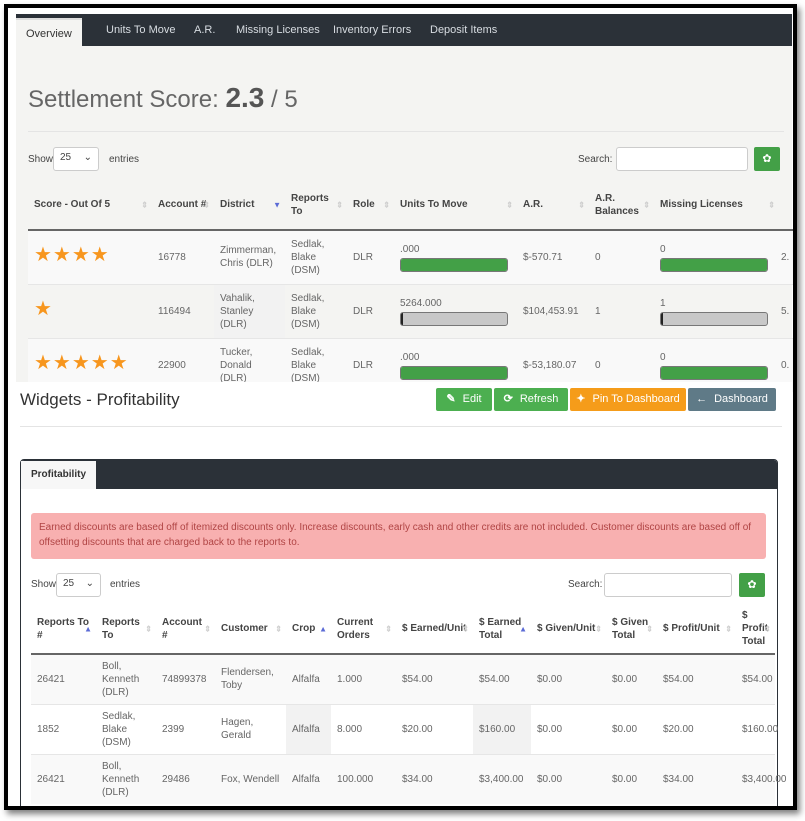 This screenshot has height=821, width=805. I want to click on edit-button: ✎ Edit, so click(464, 399).